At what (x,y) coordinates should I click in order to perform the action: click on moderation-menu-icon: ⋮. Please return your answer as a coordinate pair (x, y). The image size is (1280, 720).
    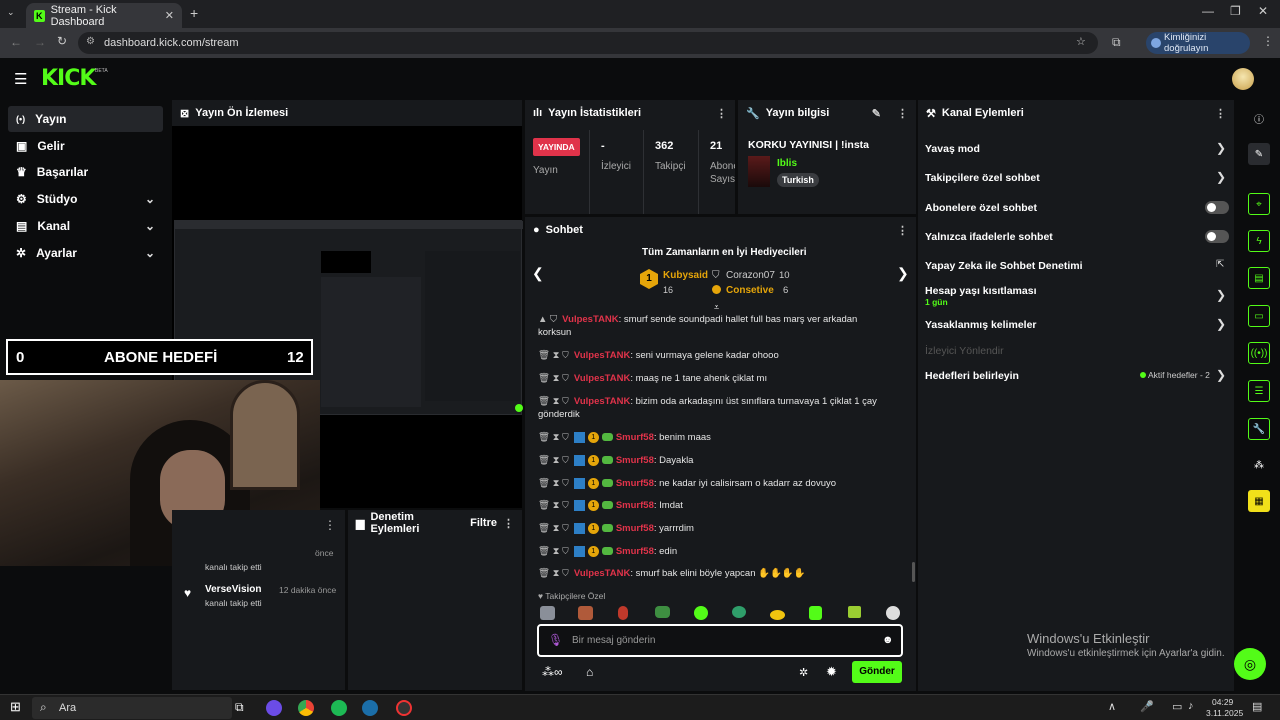
    Looking at the image, I should click on (508, 523).